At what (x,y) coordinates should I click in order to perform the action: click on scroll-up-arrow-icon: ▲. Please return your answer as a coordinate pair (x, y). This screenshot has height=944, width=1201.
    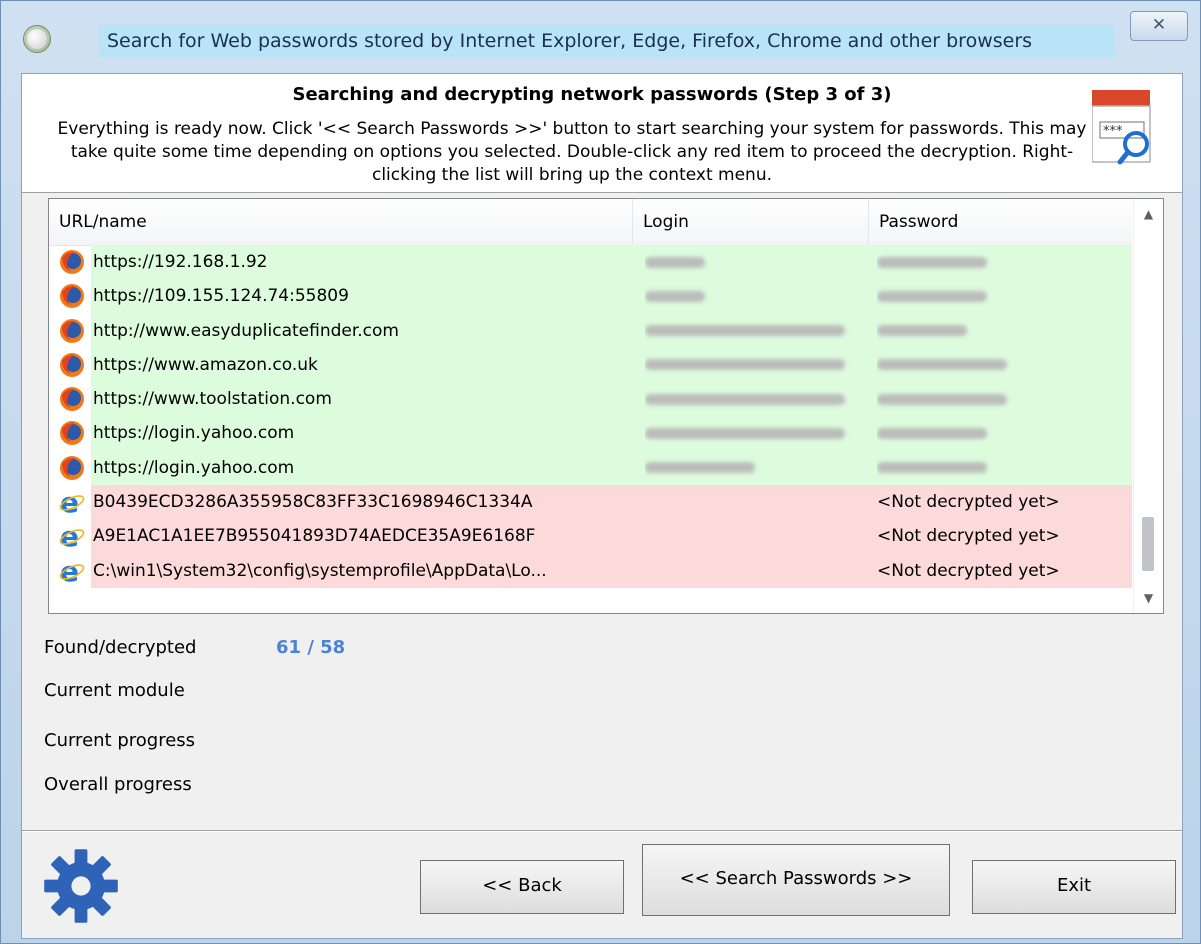
    Looking at the image, I should click on (1148, 214).